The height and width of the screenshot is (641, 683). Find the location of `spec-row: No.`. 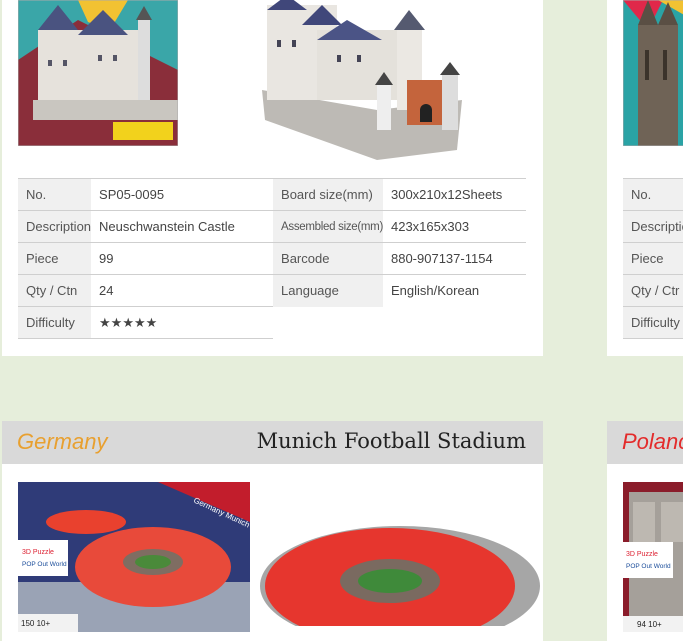

spec-row: No. is located at coordinates (653, 194).